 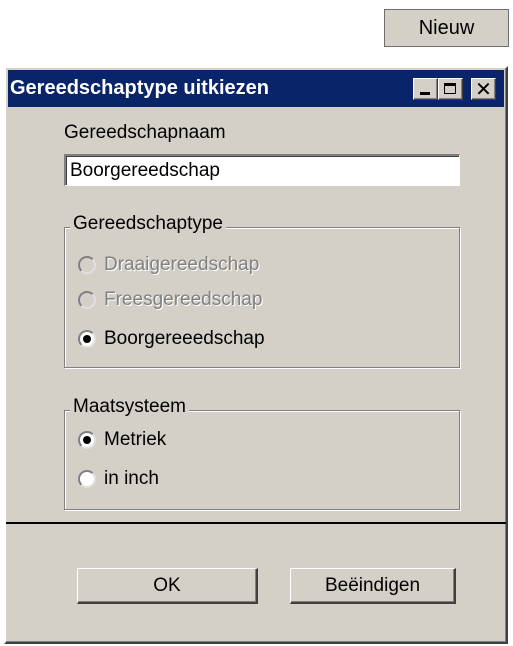 What do you see at coordinates (182, 264) in the screenshot?
I see `radio-label: Draaigereedschap` at bounding box center [182, 264].